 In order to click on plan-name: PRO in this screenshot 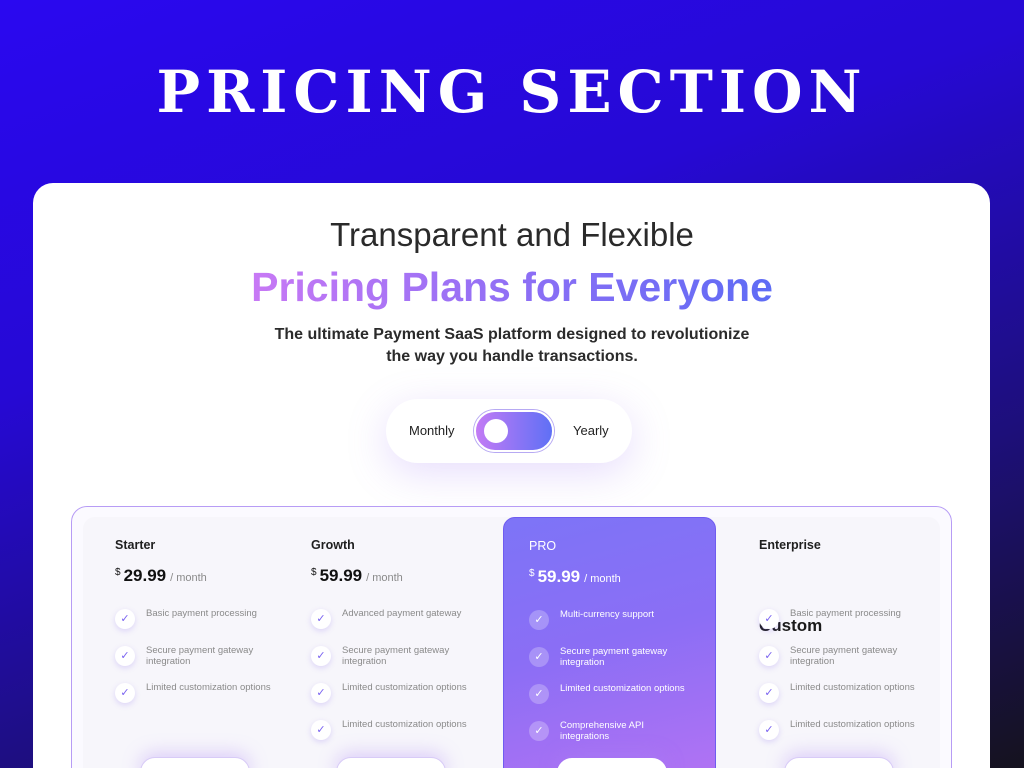, I will do `click(543, 546)`.